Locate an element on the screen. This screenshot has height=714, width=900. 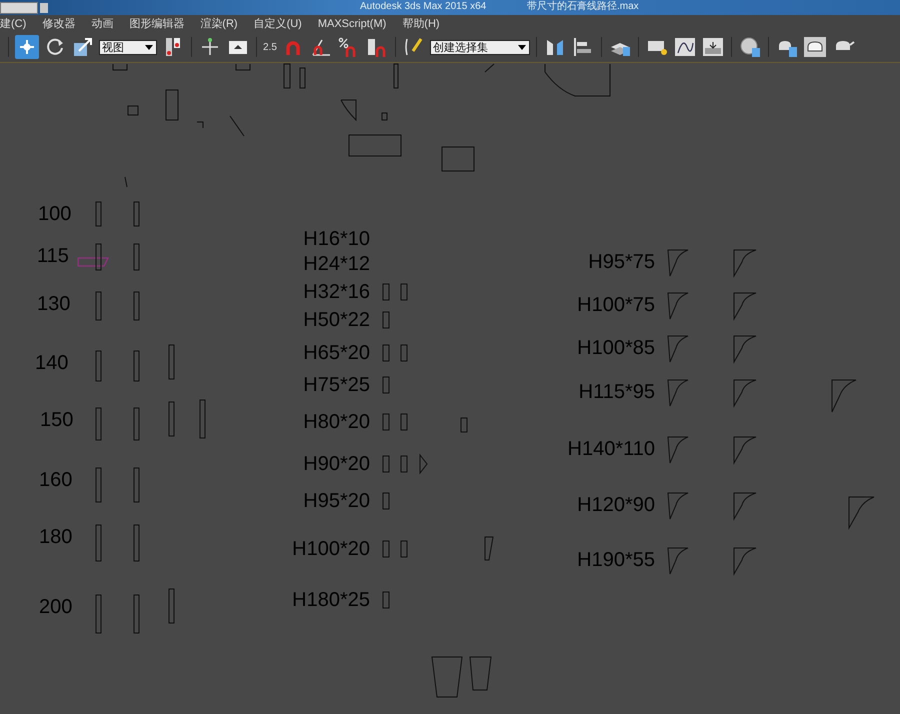
move-tool-icon is located at coordinates (27, 47).